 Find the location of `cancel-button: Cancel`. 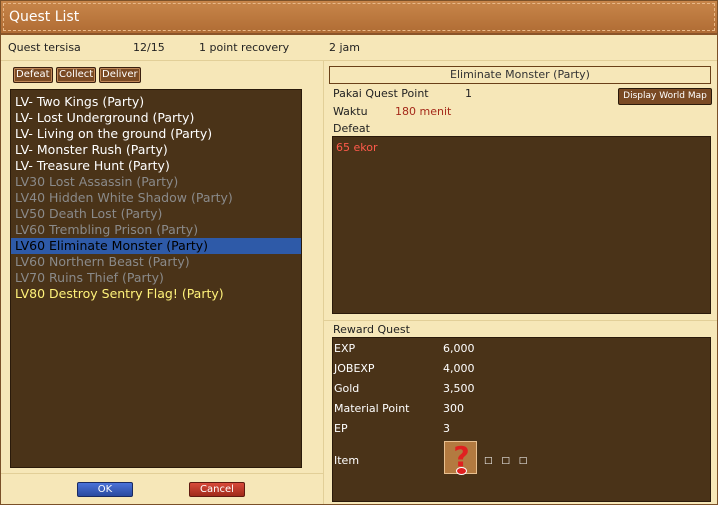

cancel-button: Cancel is located at coordinates (217, 489).